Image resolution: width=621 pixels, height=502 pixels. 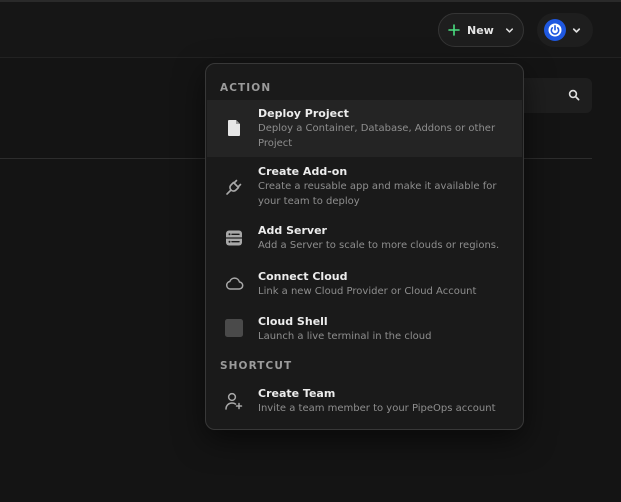 I want to click on menu-item-title: Cloud Shell, so click(x=293, y=321).